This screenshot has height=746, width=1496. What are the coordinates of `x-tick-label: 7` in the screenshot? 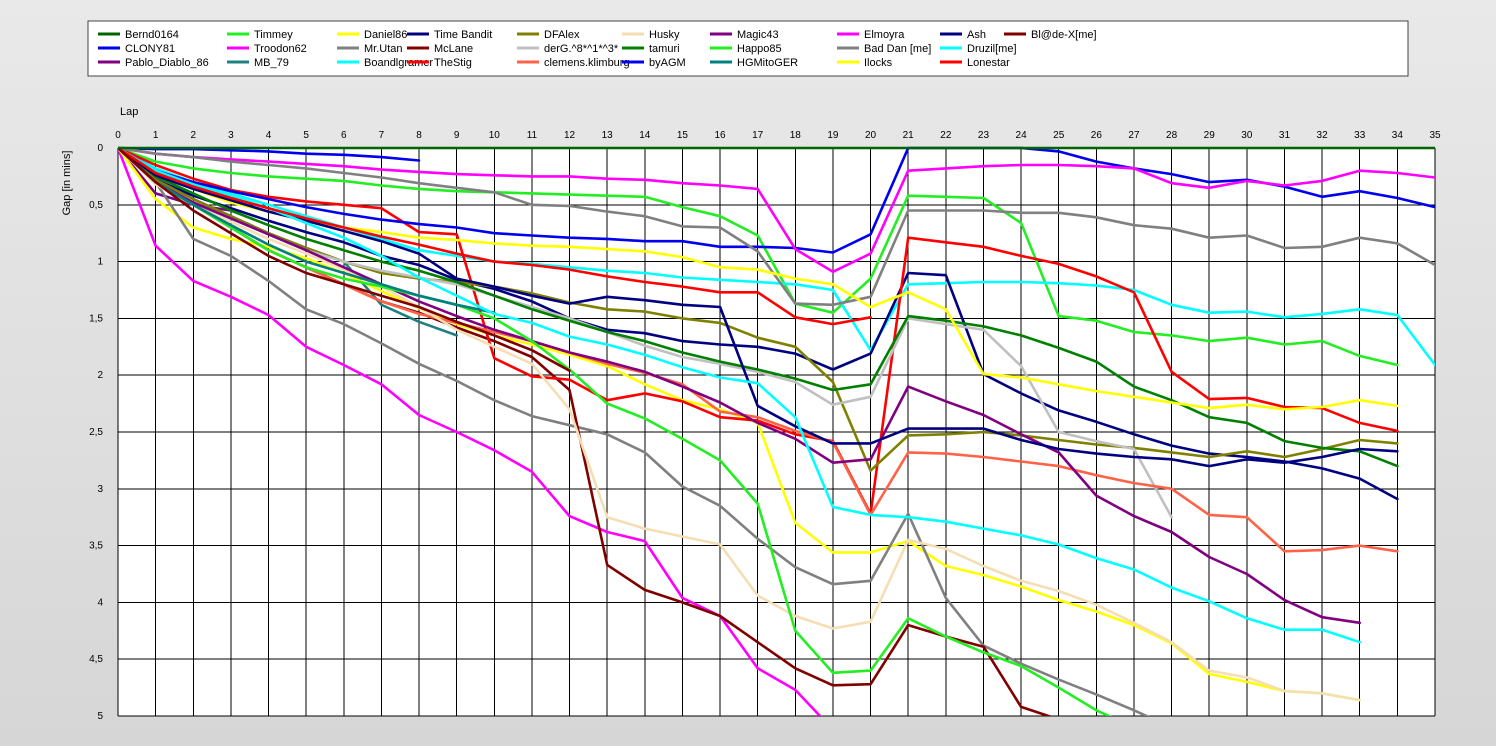 It's located at (382, 135).